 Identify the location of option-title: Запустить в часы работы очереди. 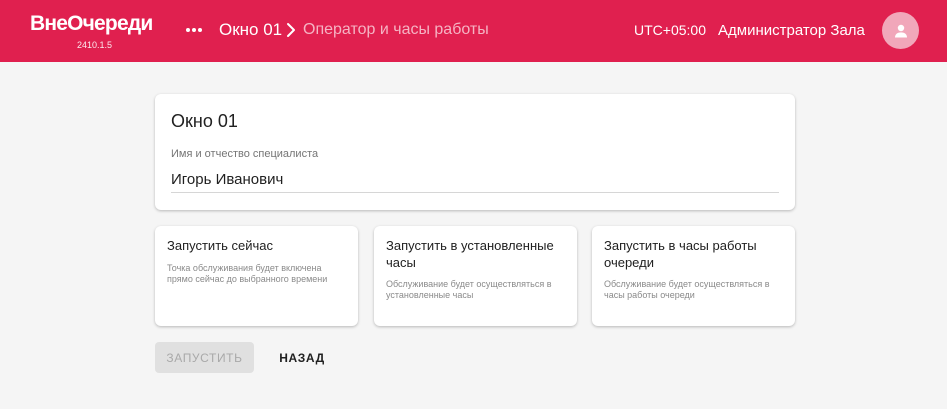
(680, 254).